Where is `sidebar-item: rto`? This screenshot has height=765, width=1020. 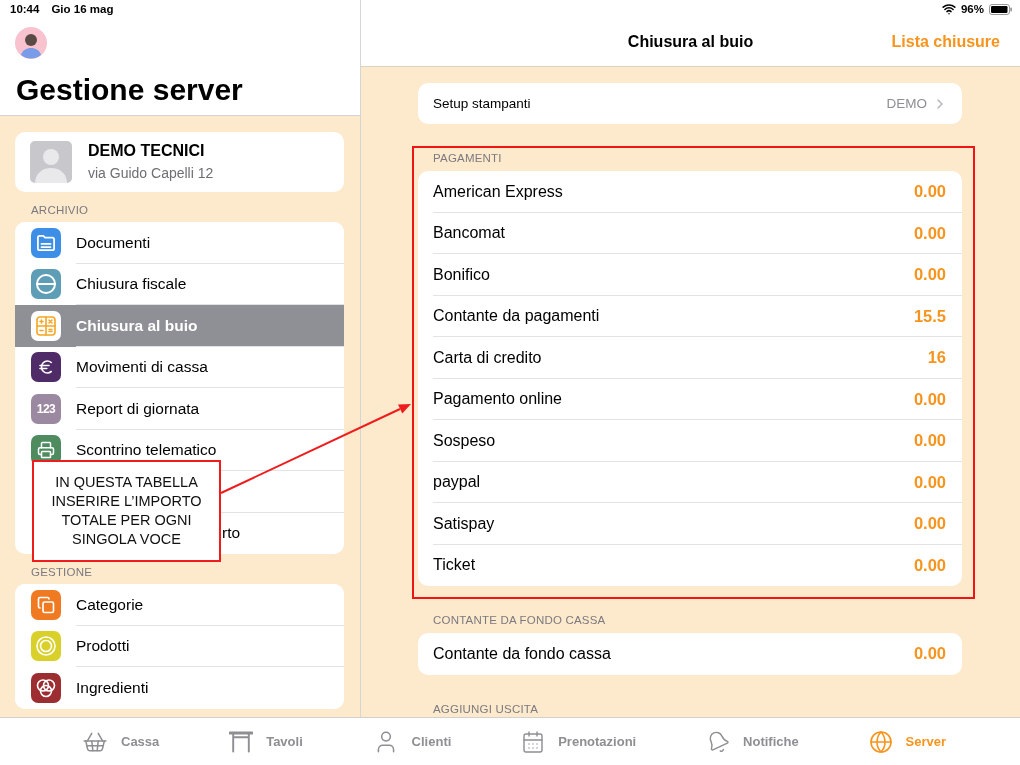 sidebar-item: rto is located at coordinates (231, 533).